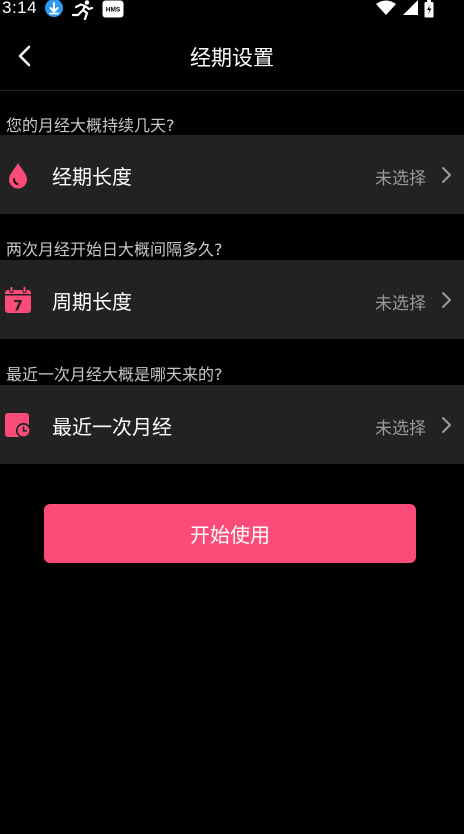 This screenshot has height=834, width=464. I want to click on status-icons-right, so click(405, 9).